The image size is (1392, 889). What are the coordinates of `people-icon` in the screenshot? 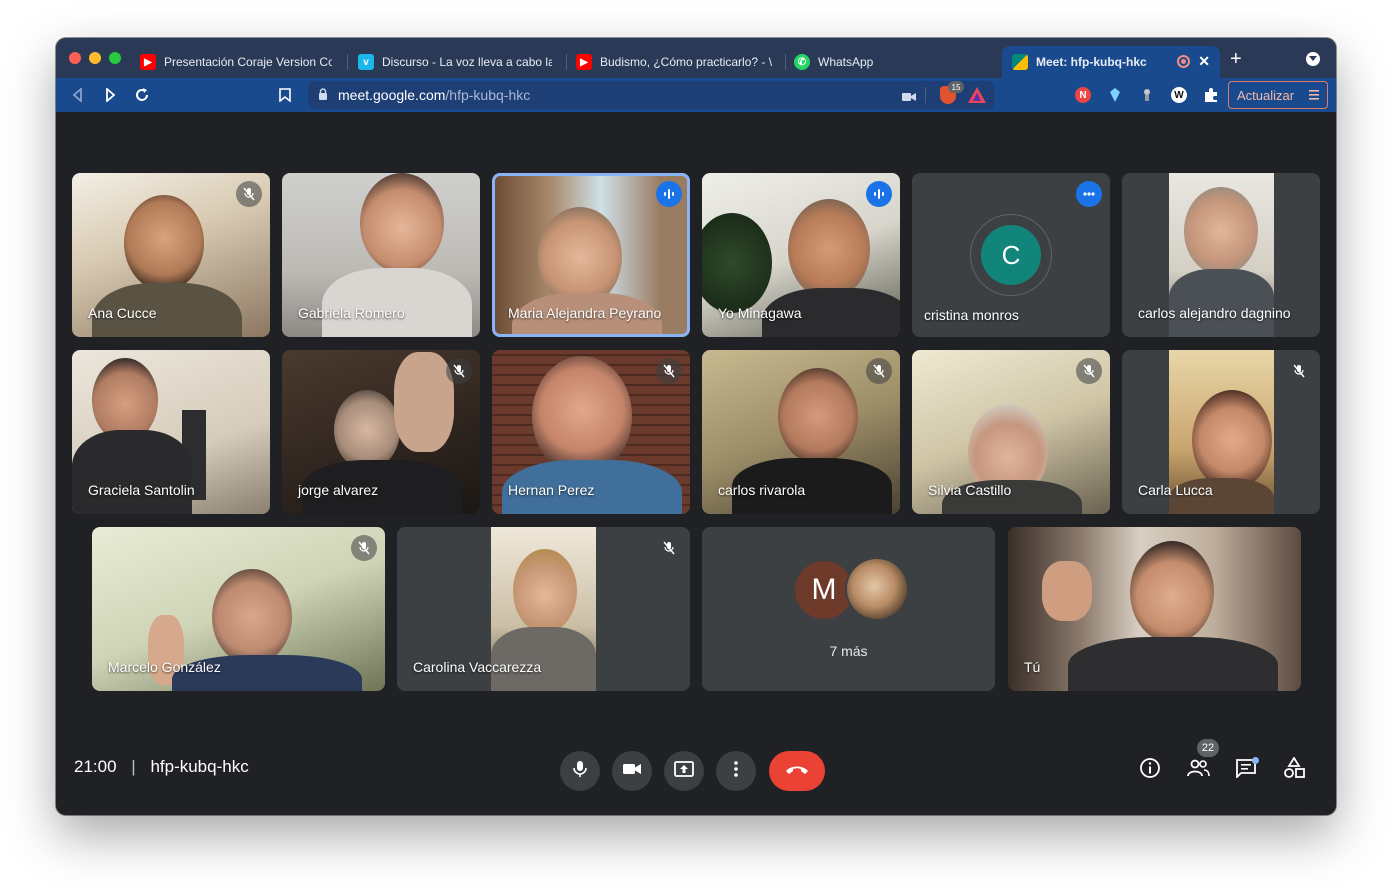 It's located at (1198, 770).